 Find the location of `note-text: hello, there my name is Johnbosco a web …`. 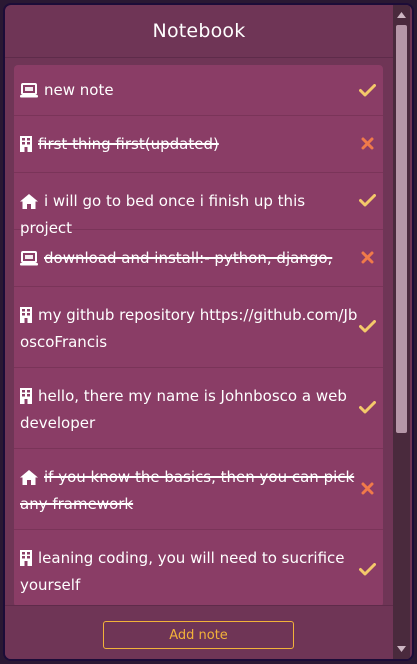

note-text: hello, there my name is Johnbosco a web … is located at coordinates (189, 409).